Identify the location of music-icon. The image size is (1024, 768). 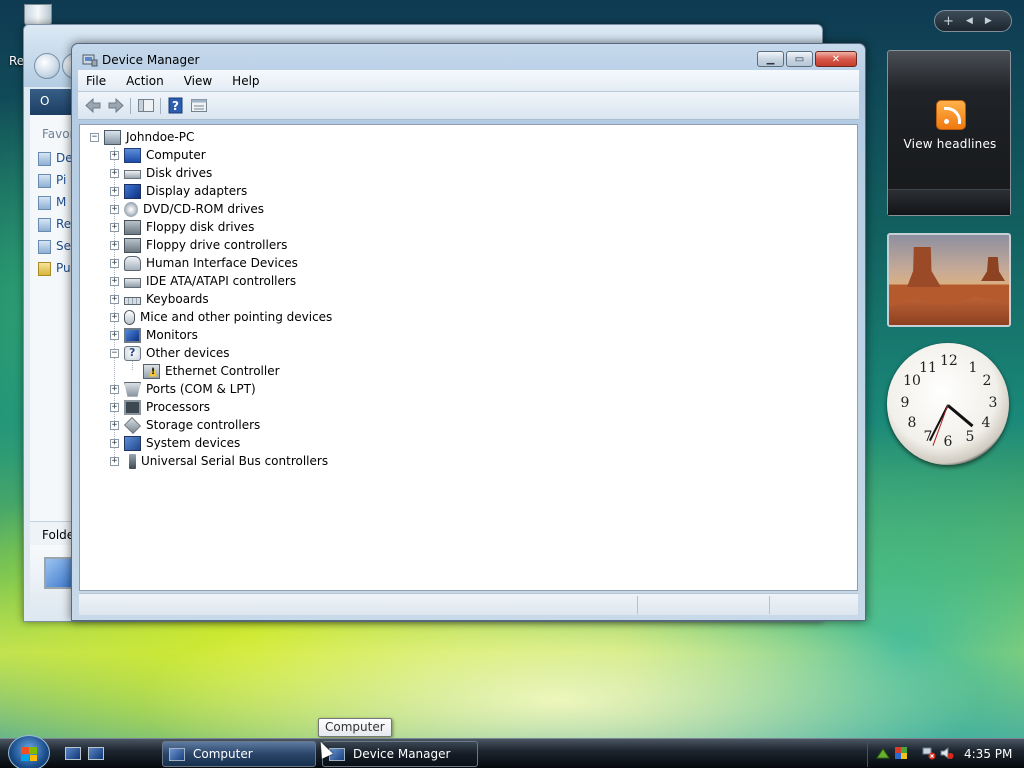
(44, 202).